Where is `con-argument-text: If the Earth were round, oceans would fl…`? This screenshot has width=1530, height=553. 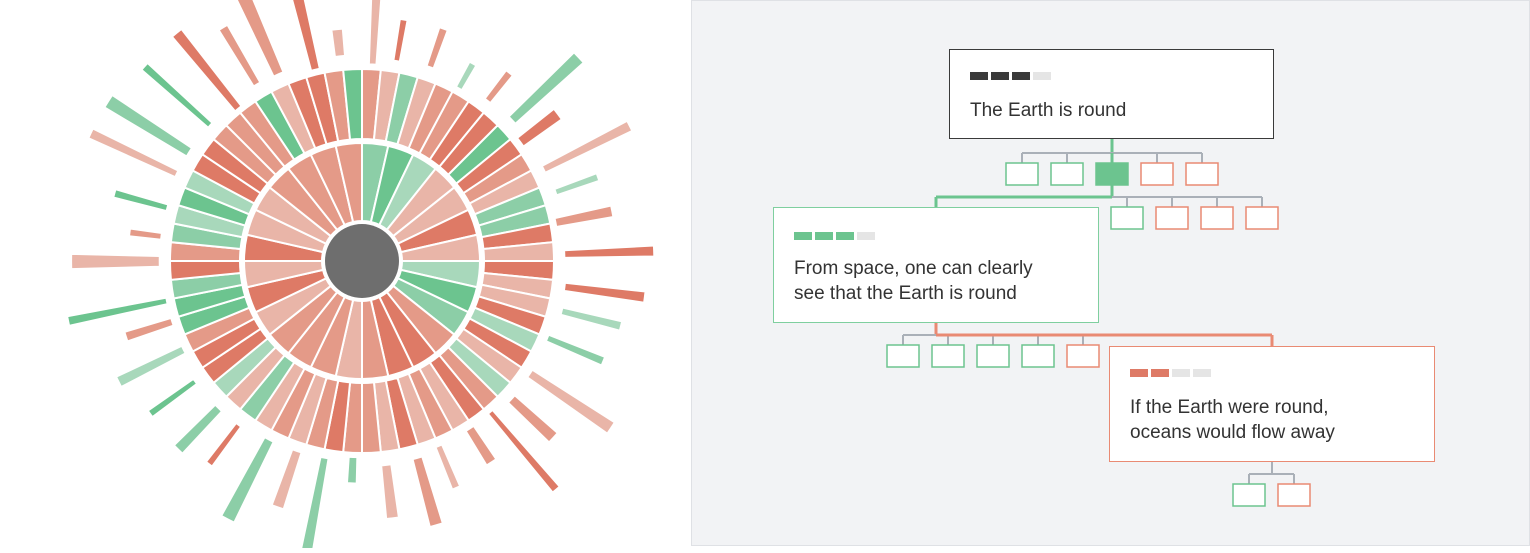 con-argument-text: If the Earth were round, oceans would fl… is located at coordinates (1232, 420).